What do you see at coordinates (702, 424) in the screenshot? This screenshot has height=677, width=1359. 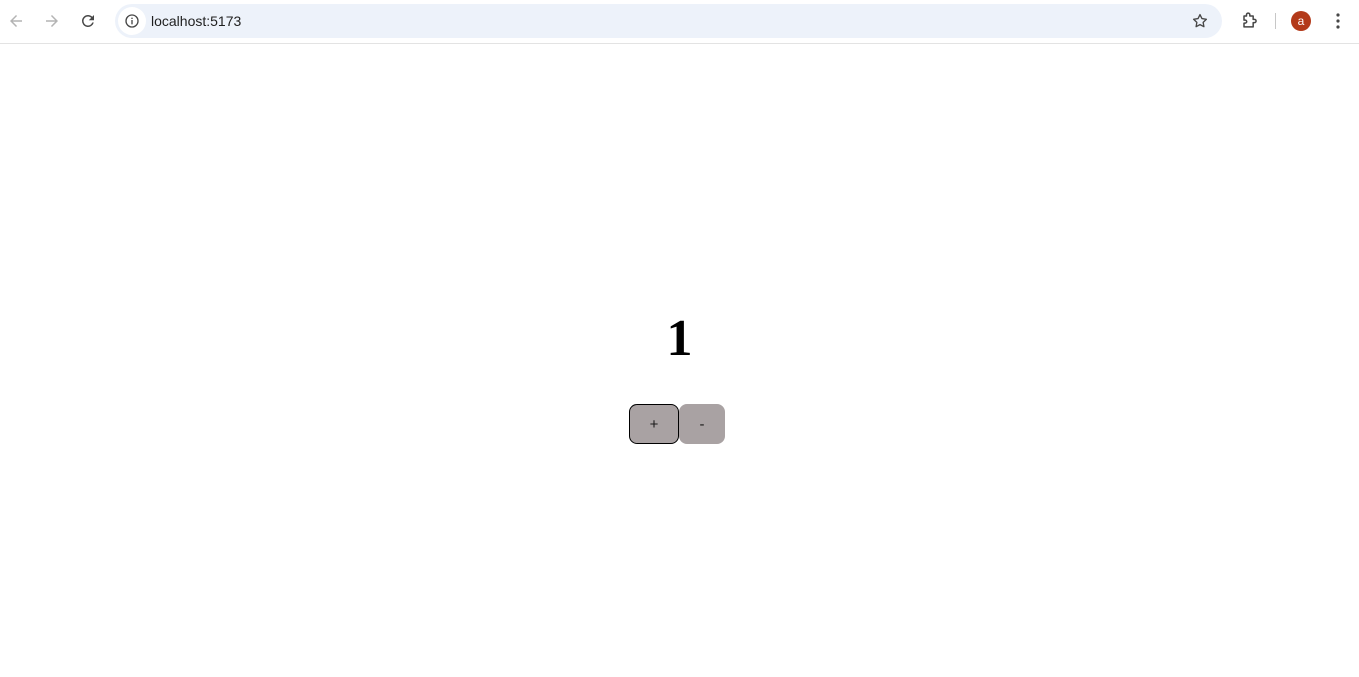 I see `decrement-button: -` at bounding box center [702, 424].